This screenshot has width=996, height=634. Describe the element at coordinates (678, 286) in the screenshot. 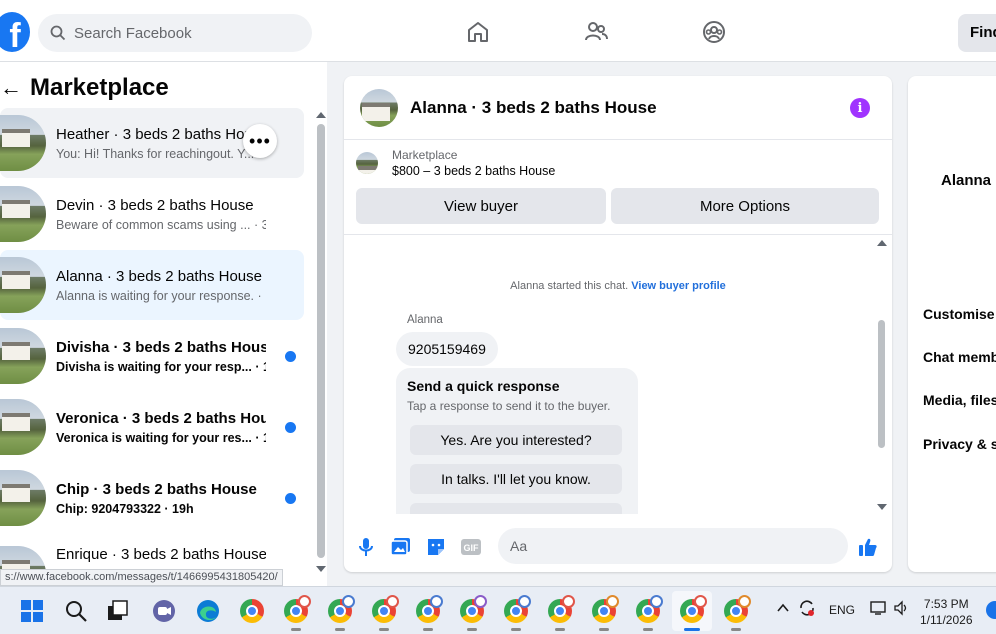

I see `view-buyer-profile-link: View buyer profile` at that location.